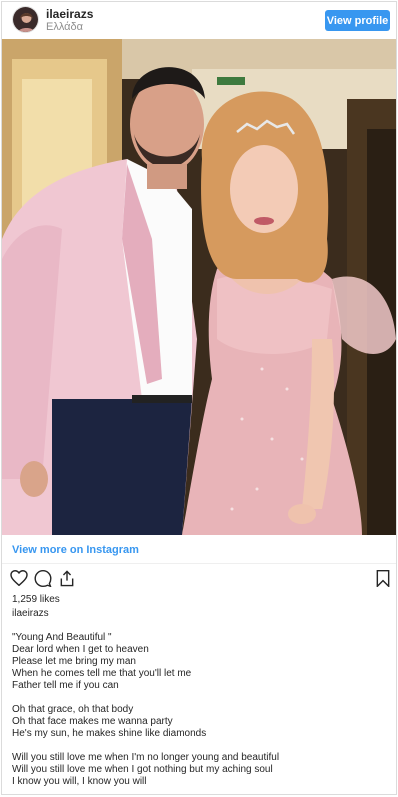  I want to click on post-header: ilaeirazs Ελλάδα View profile, so click(199, 20).